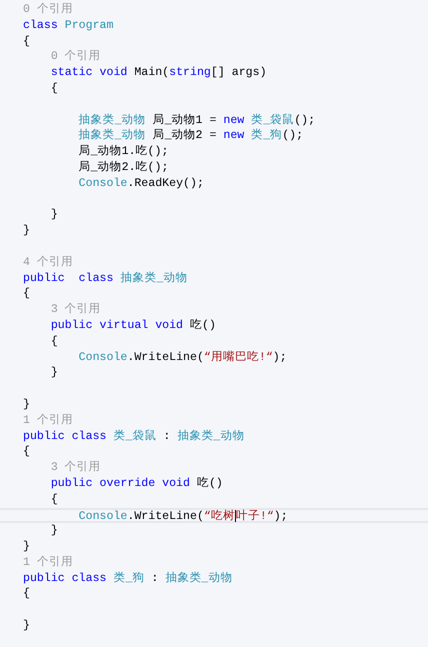 The height and width of the screenshot is (647, 428). What do you see at coordinates (123, 168) in the screenshot?
I see `code-line: 局_动物2.吃();` at bounding box center [123, 168].